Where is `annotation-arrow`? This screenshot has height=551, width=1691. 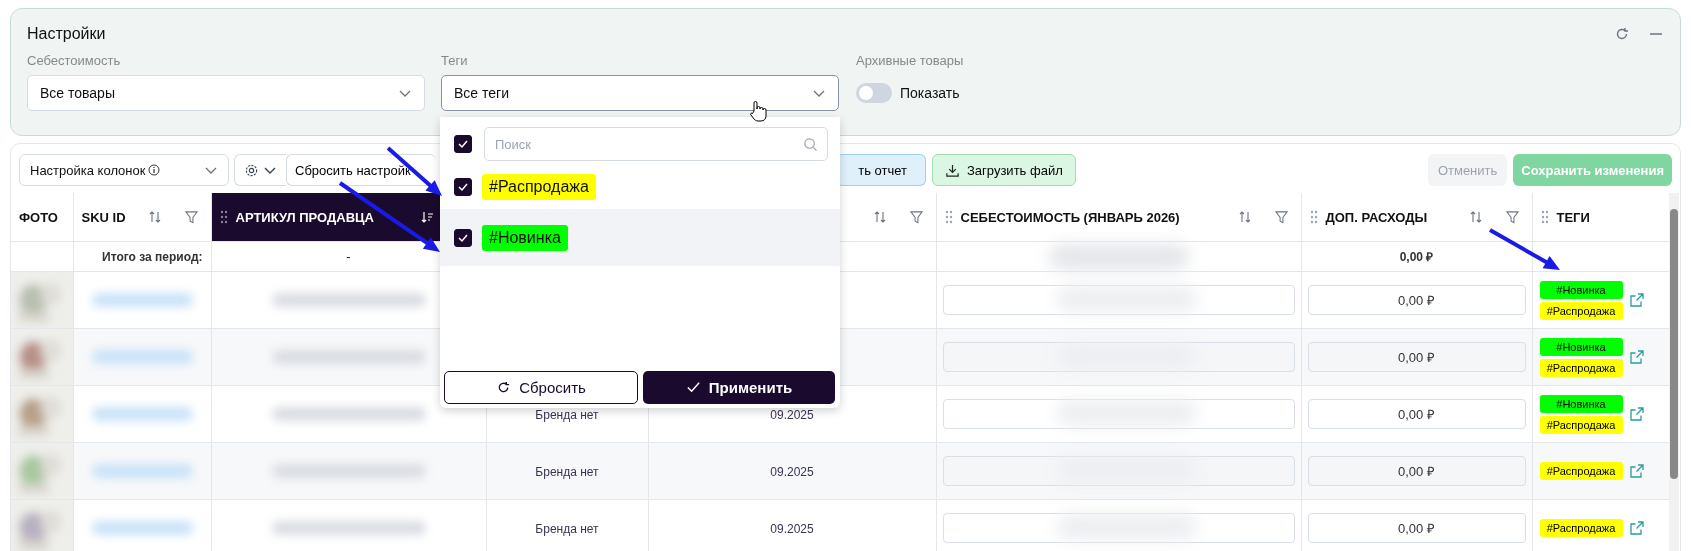
annotation-arrow is located at coordinates (1524, 249).